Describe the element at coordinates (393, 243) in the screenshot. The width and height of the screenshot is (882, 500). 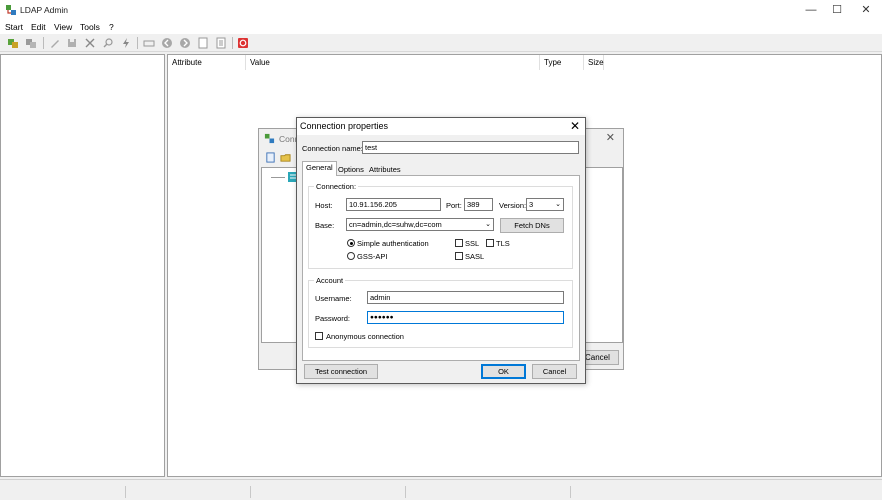
I see `simple-auth-label: Simple authentication` at that location.